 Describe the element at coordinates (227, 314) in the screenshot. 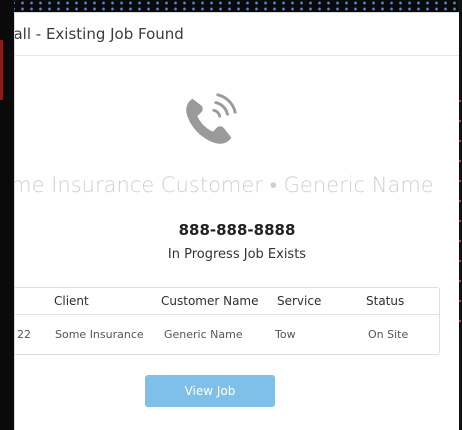

I see `table-header-divider` at that location.